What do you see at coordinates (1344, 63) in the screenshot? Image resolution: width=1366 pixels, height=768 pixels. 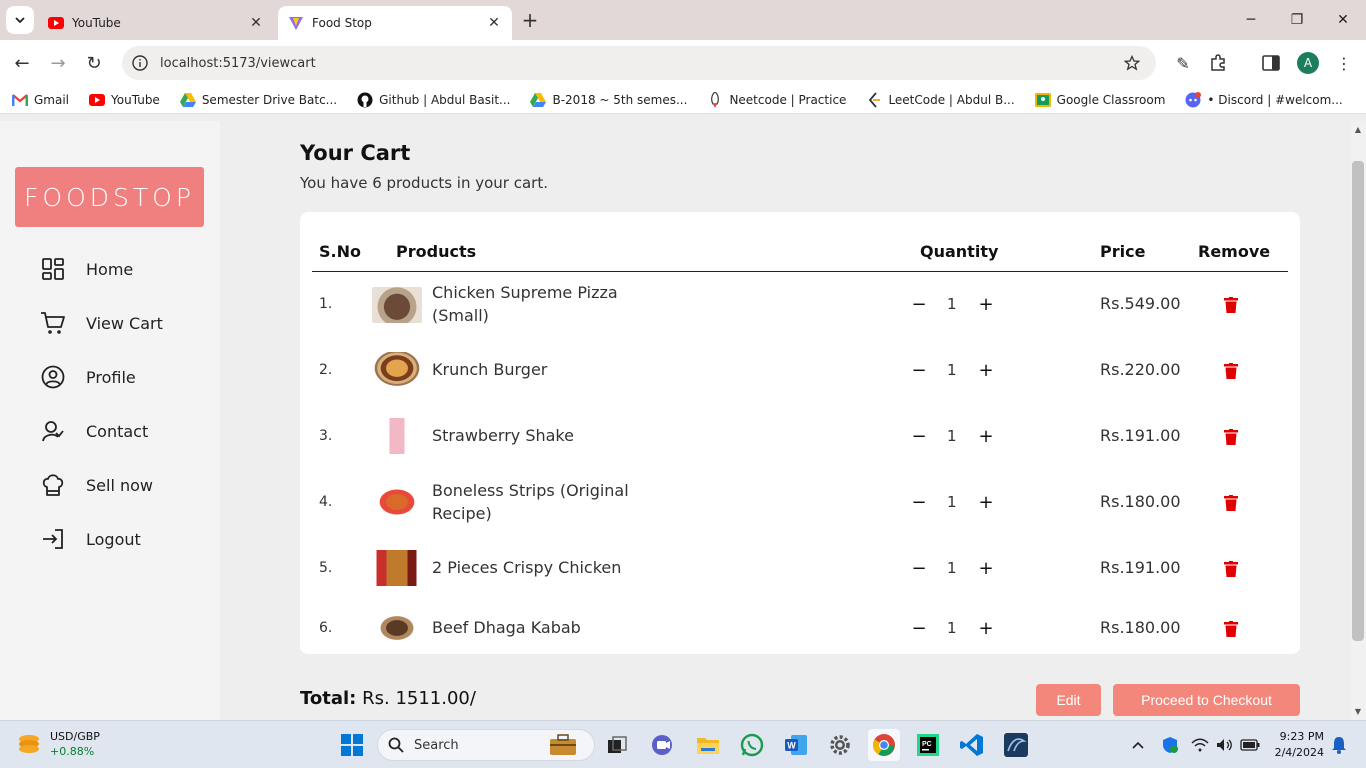 I see `kebab-menu-icon: ⋮` at bounding box center [1344, 63].